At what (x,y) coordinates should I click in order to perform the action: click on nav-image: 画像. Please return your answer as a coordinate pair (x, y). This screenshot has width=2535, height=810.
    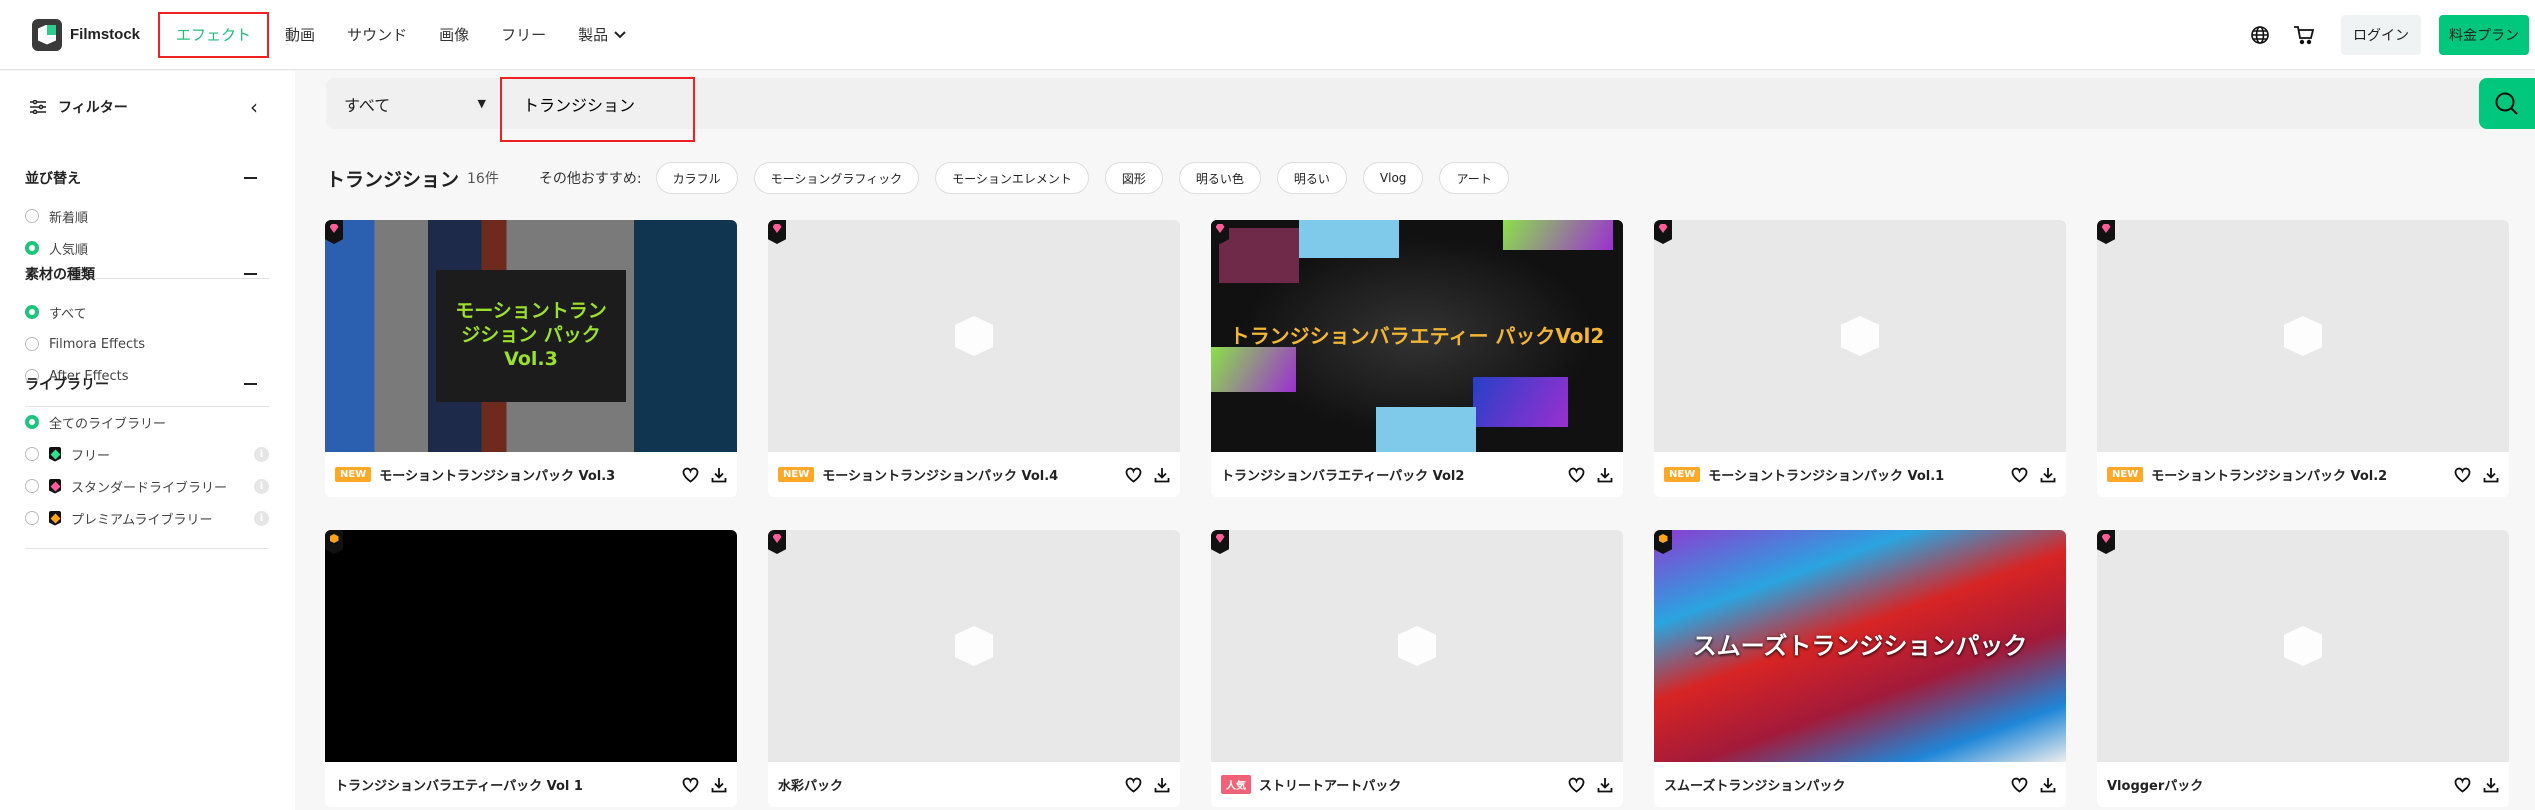
    Looking at the image, I should click on (454, 35).